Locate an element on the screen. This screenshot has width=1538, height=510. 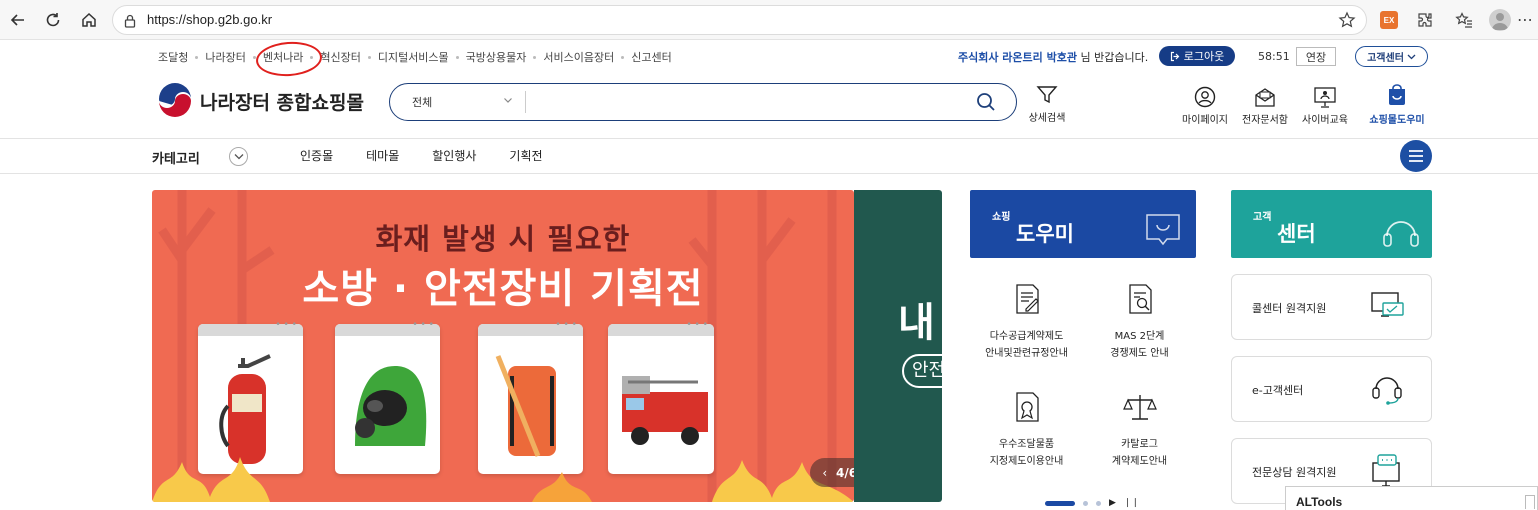
util-link-digital: 디지털서비스몰 is located at coordinates (413, 57).